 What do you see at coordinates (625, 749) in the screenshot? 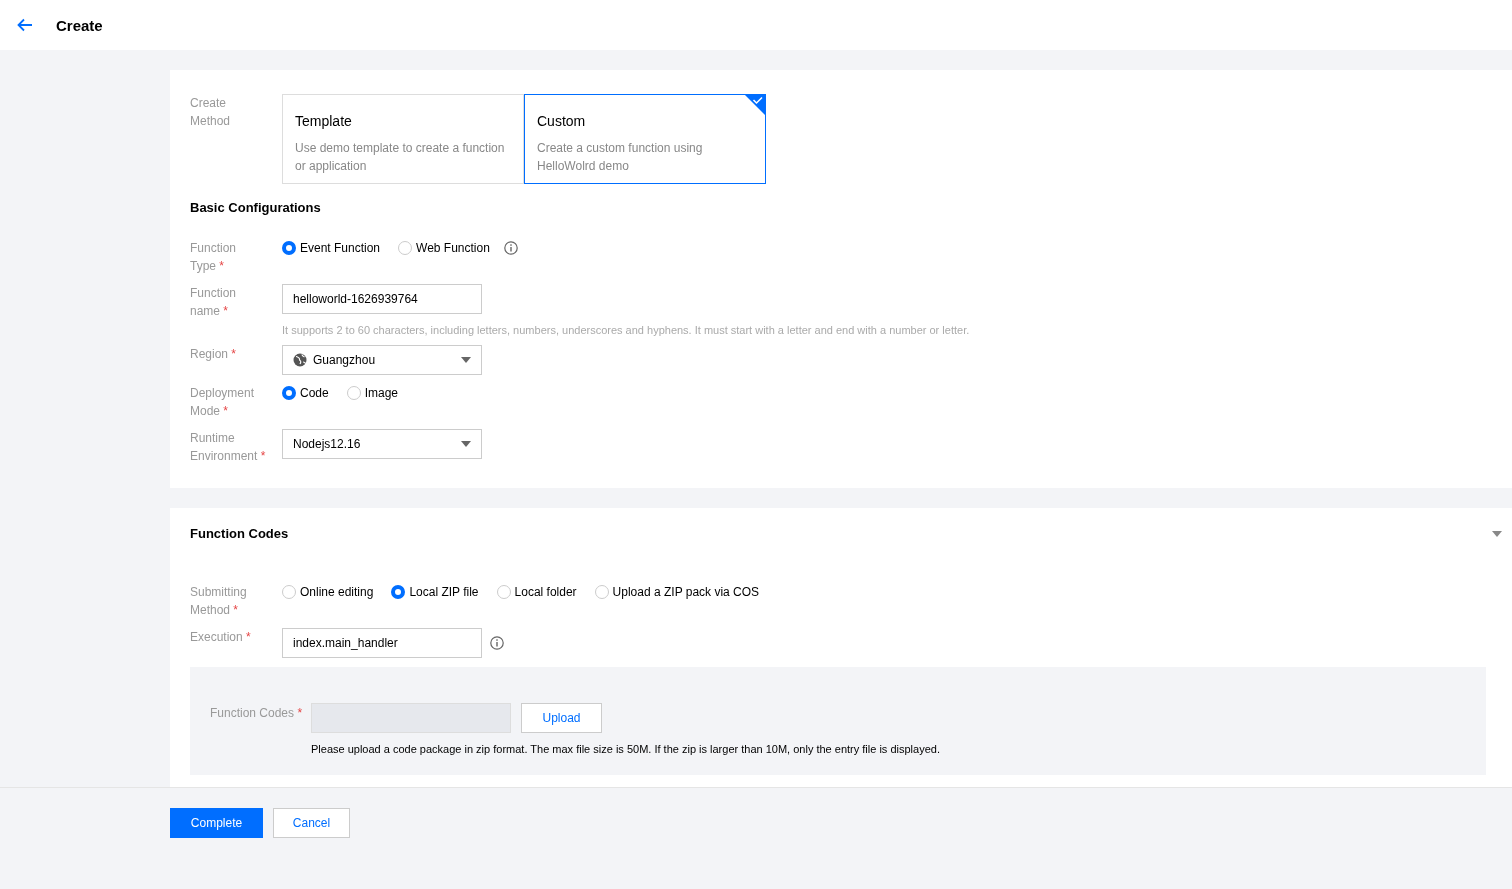
I see `upload-note: Please upload a code package in zip format. The max file size is 50M. If the zip is larger than 10M, only the entry file is displayed.` at bounding box center [625, 749].